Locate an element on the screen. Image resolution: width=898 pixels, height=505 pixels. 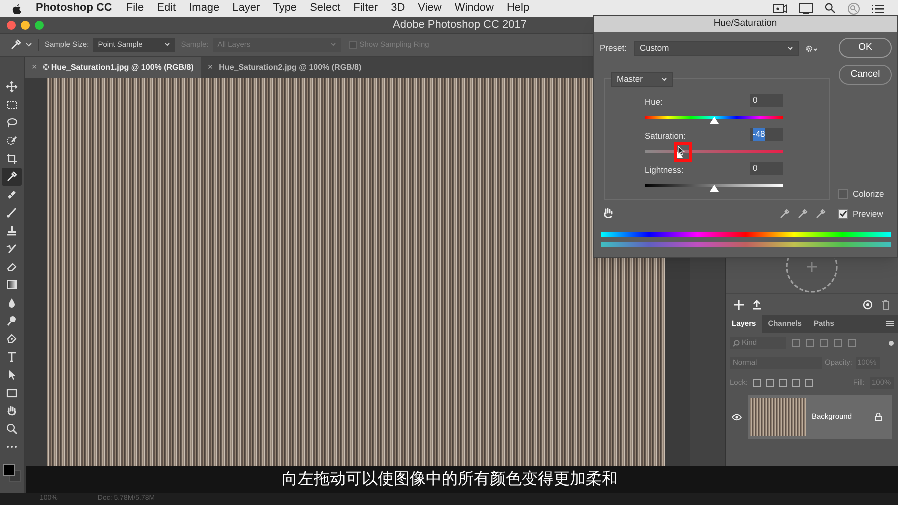
dropdown-value: Master is located at coordinates (630, 79).